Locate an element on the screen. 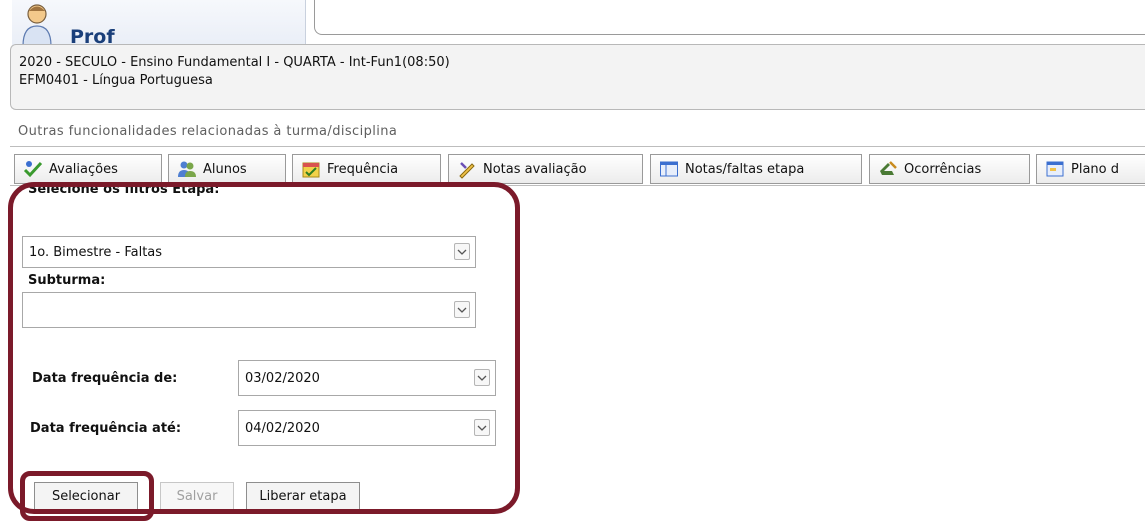 The width and height of the screenshot is (1145, 521). tab-plano: Plano d is located at coordinates (1090, 169).